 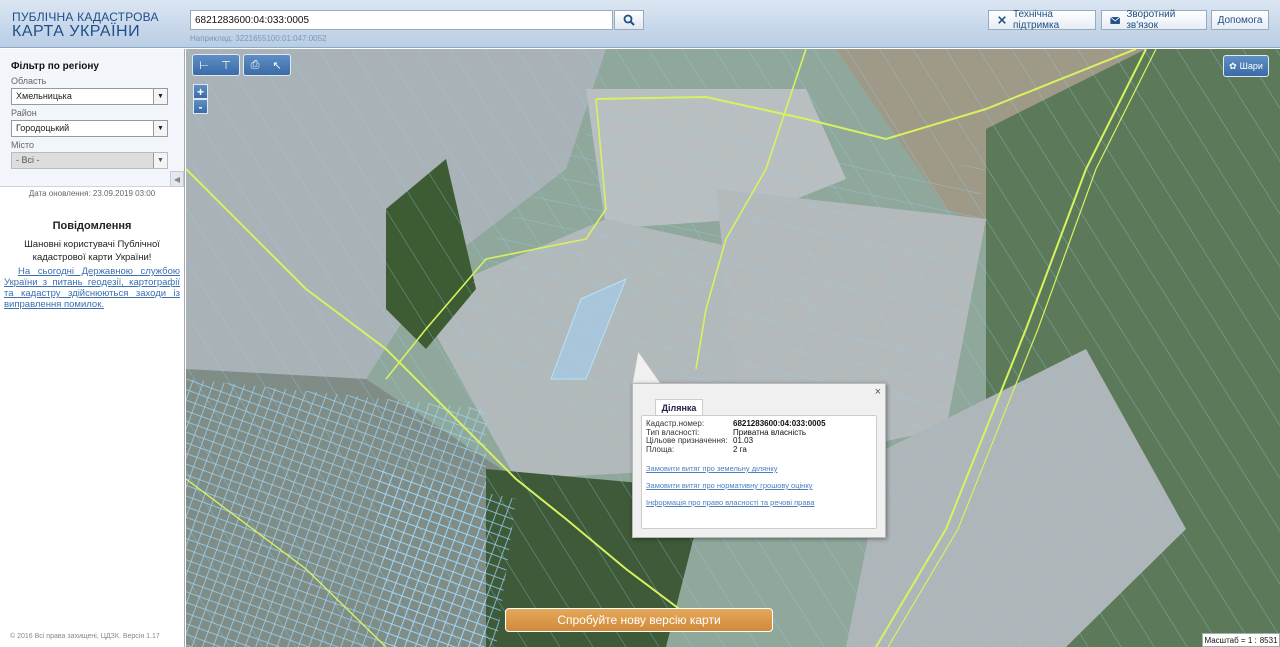 What do you see at coordinates (89, 96) in the screenshot?
I see `region-select: Хмельницька ▼` at bounding box center [89, 96].